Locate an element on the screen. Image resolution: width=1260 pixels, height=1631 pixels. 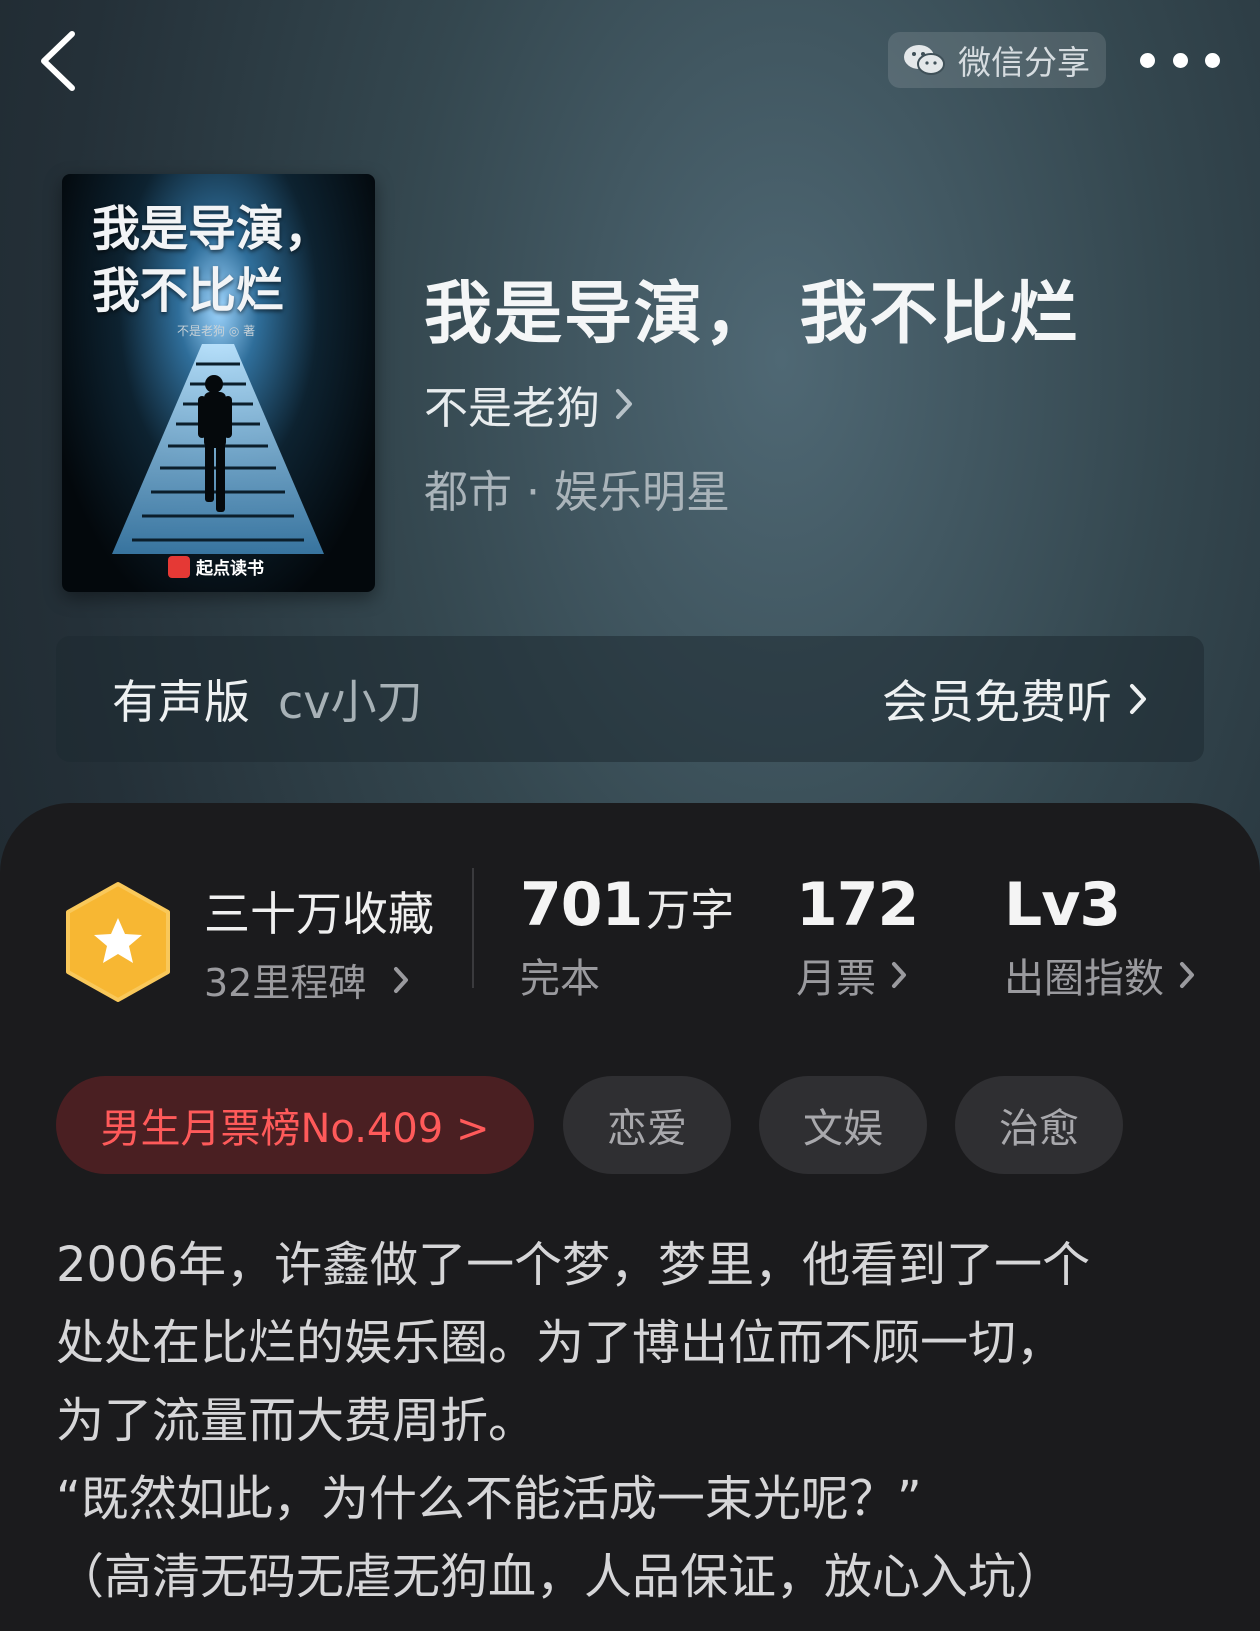
book-genre: 都市 · 娱乐明星 is located at coordinates (577, 492).